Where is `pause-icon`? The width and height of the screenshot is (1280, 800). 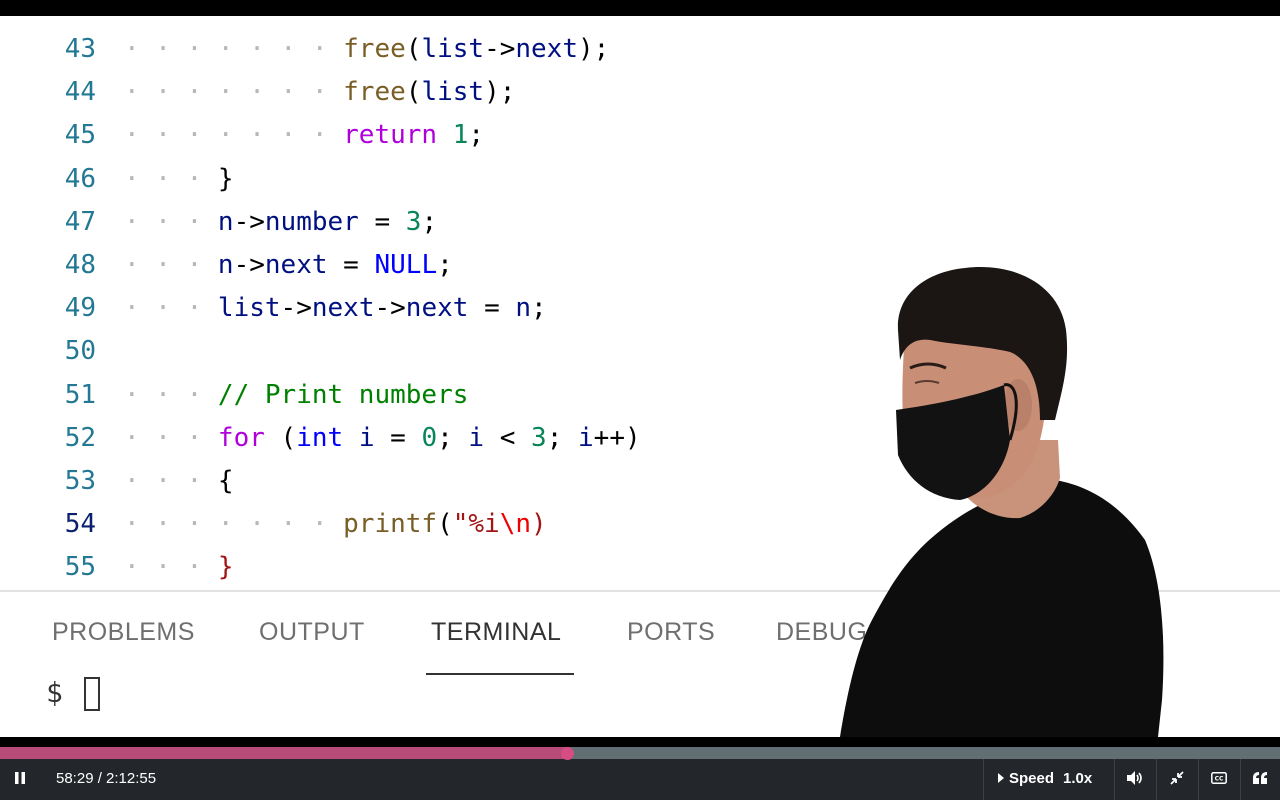
pause-icon is located at coordinates (20, 778).